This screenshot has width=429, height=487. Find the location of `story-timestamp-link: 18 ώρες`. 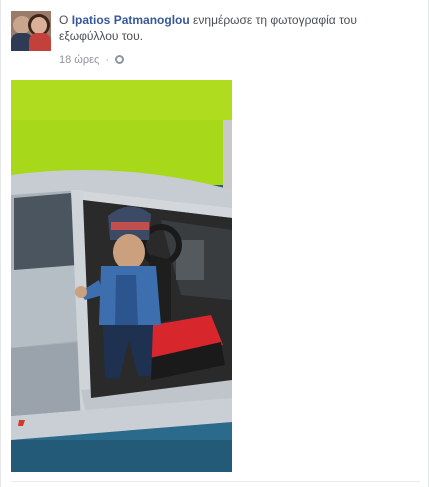

story-timestamp-link: 18 ώρες is located at coordinates (79, 60).